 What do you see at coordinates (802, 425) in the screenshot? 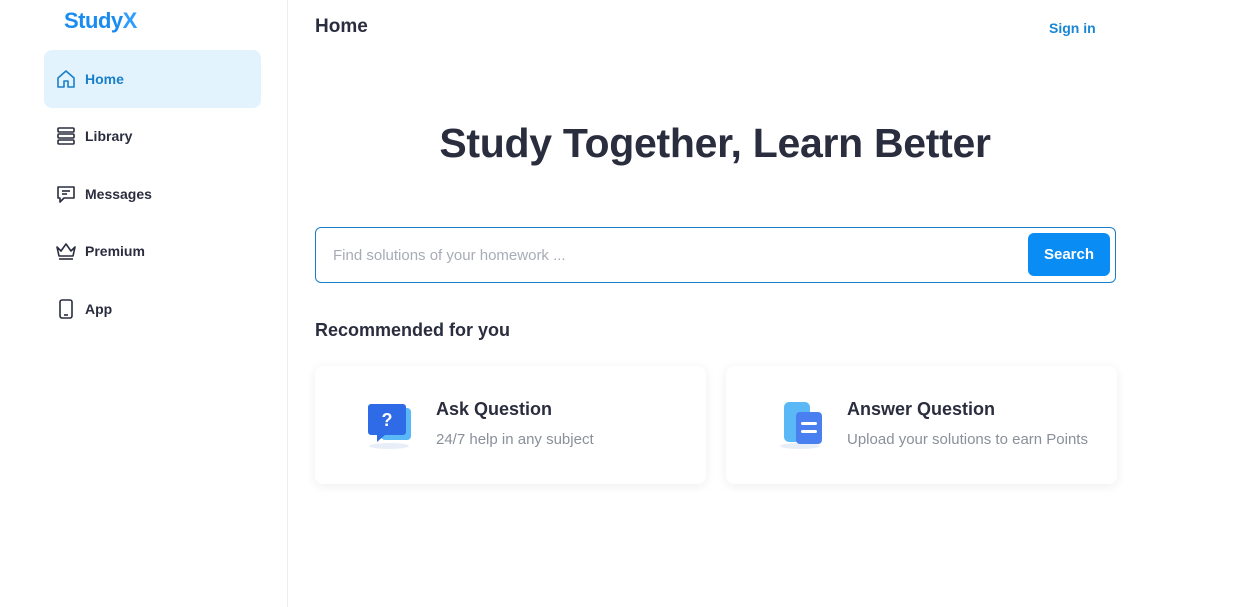
I see `answer-question-icon` at bounding box center [802, 425].